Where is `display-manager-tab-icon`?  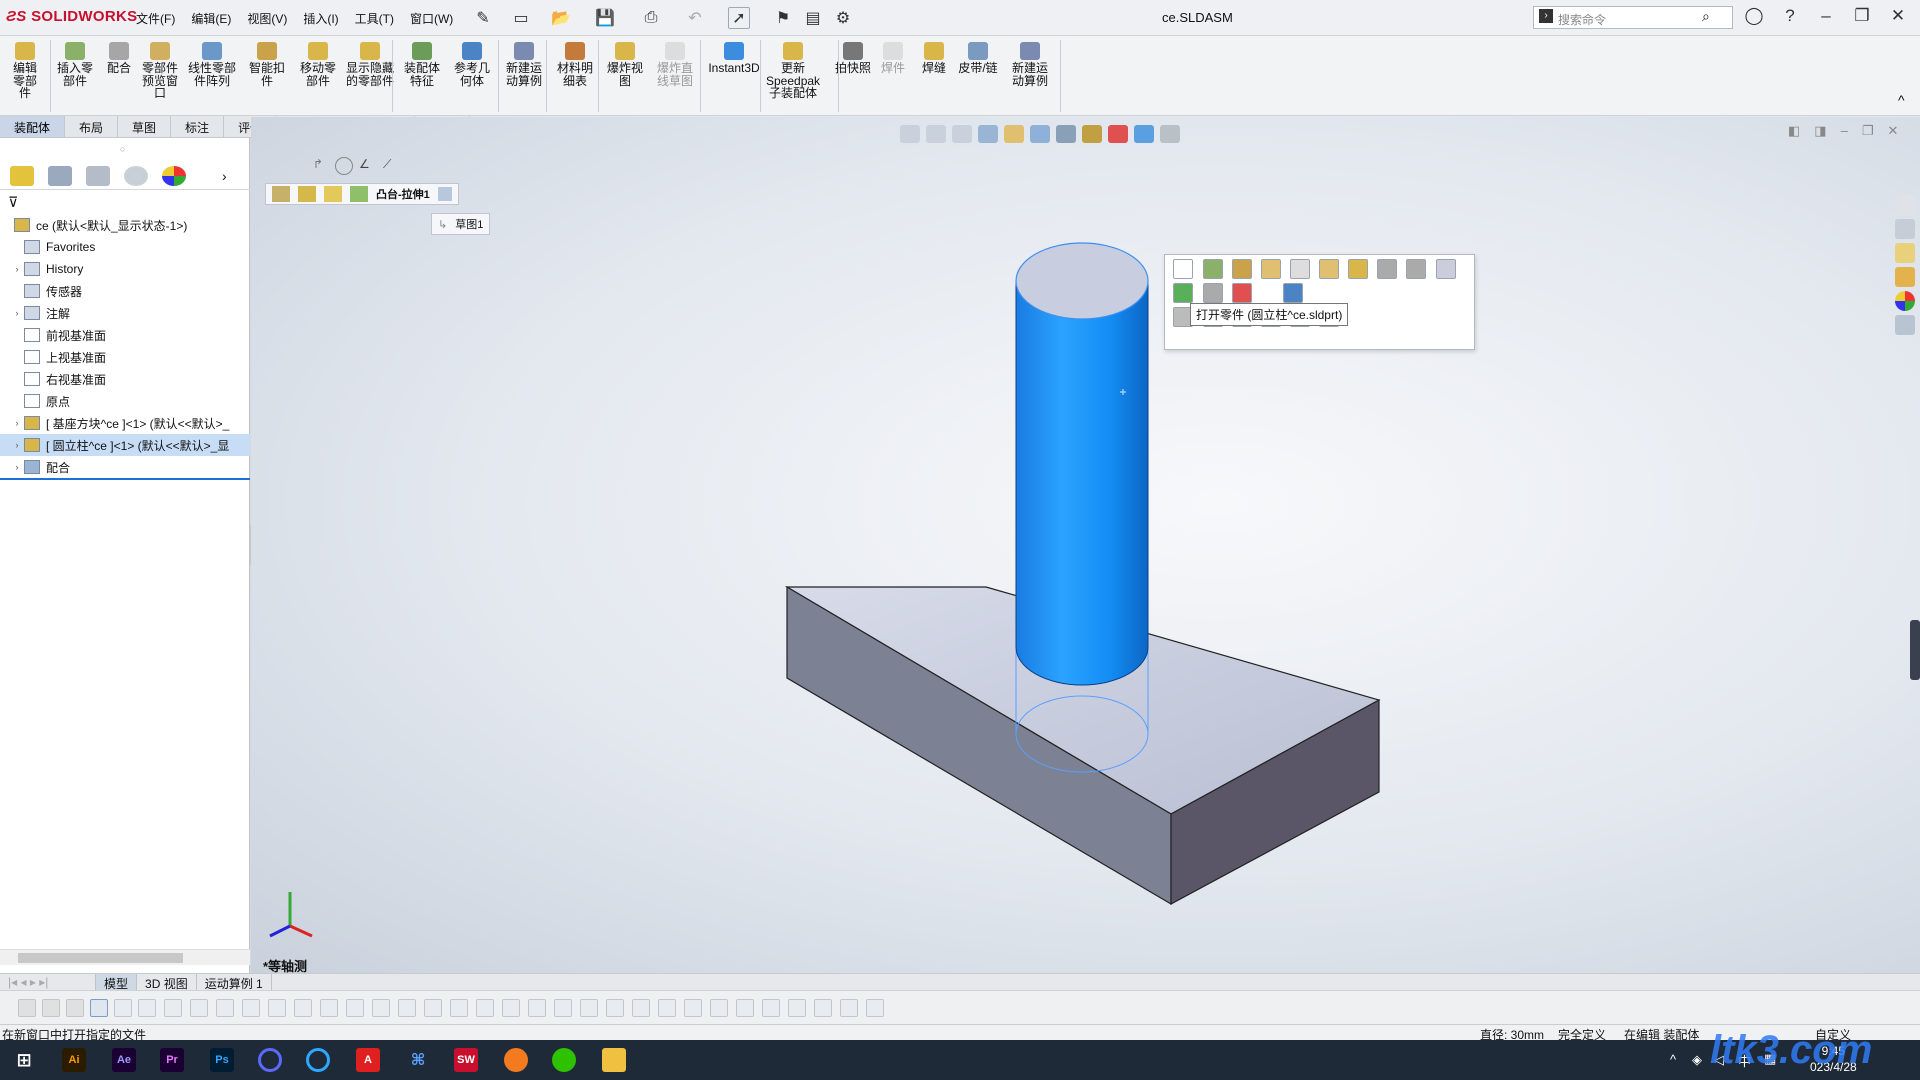
display-manager-tab-icon is located at coordinates (174, 175).